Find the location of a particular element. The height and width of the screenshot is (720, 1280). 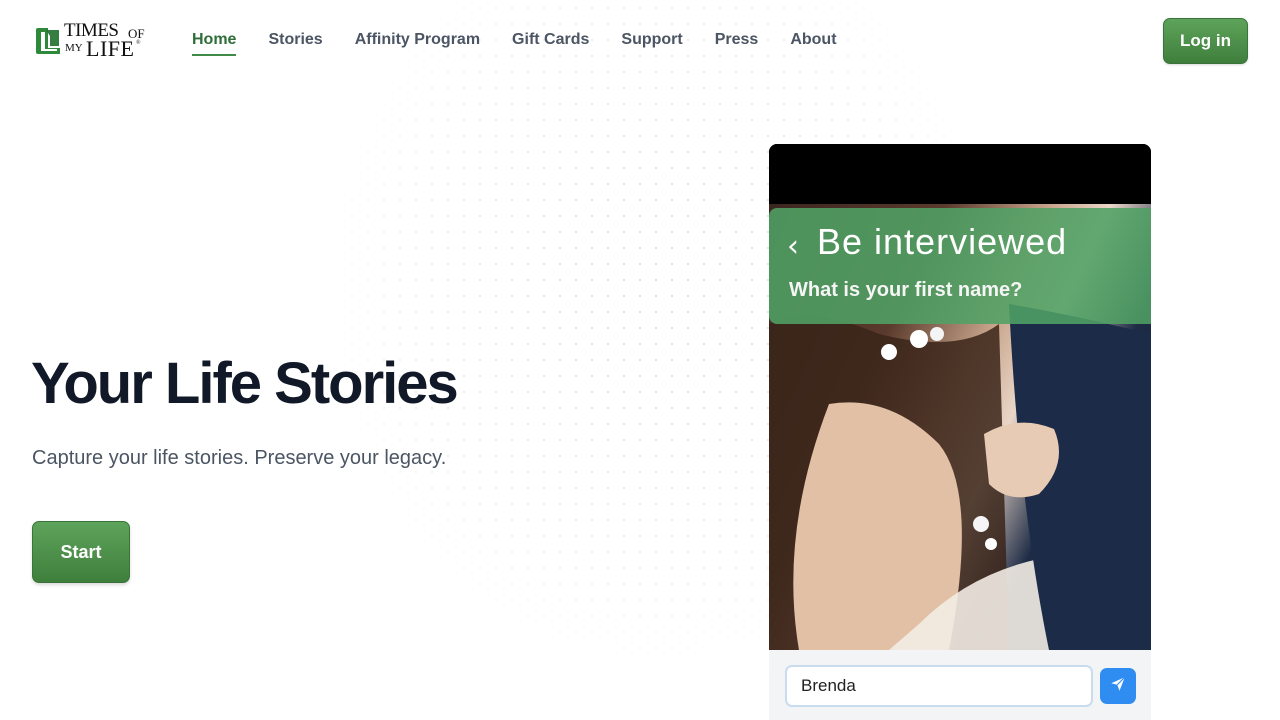

send-icon is located at coordinates (1118, 686).